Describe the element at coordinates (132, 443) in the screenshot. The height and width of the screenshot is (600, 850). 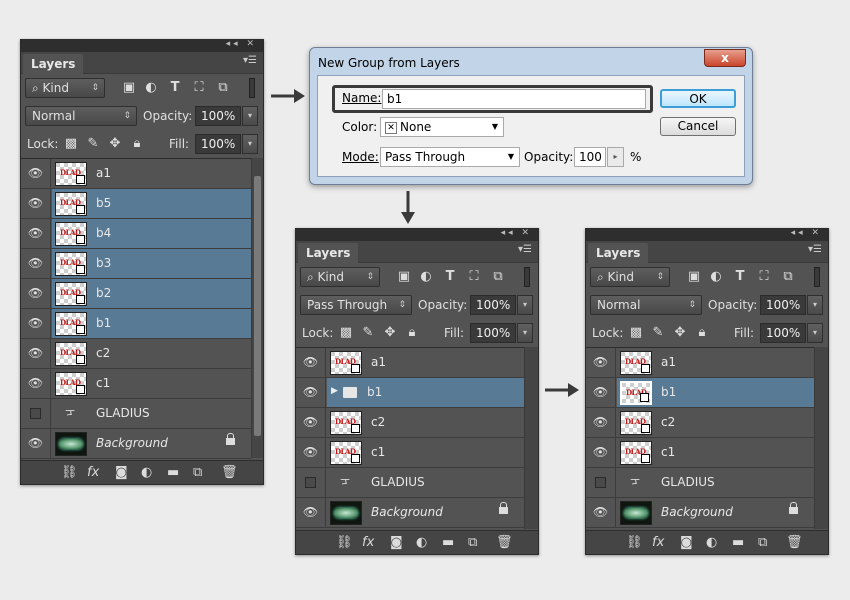
I see `layer-name: Background` at that location.